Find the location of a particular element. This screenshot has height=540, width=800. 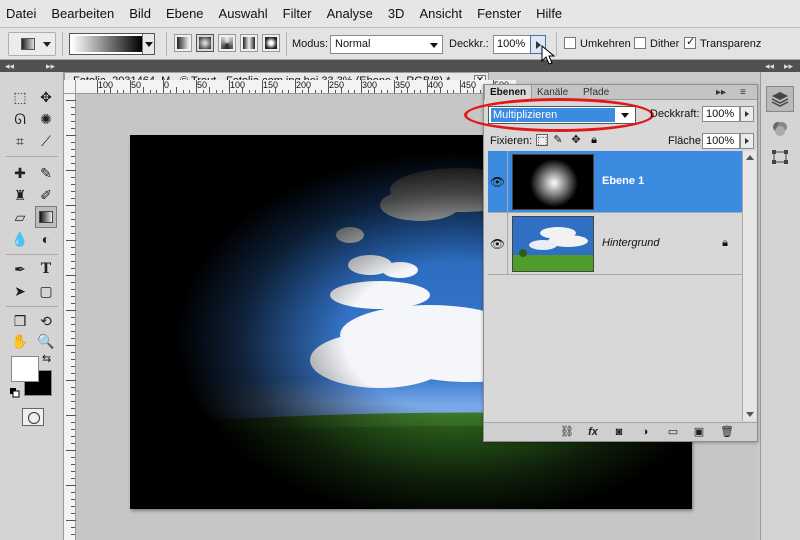

collapse-icon: ◂◂ is located at coordinates (9, 66).